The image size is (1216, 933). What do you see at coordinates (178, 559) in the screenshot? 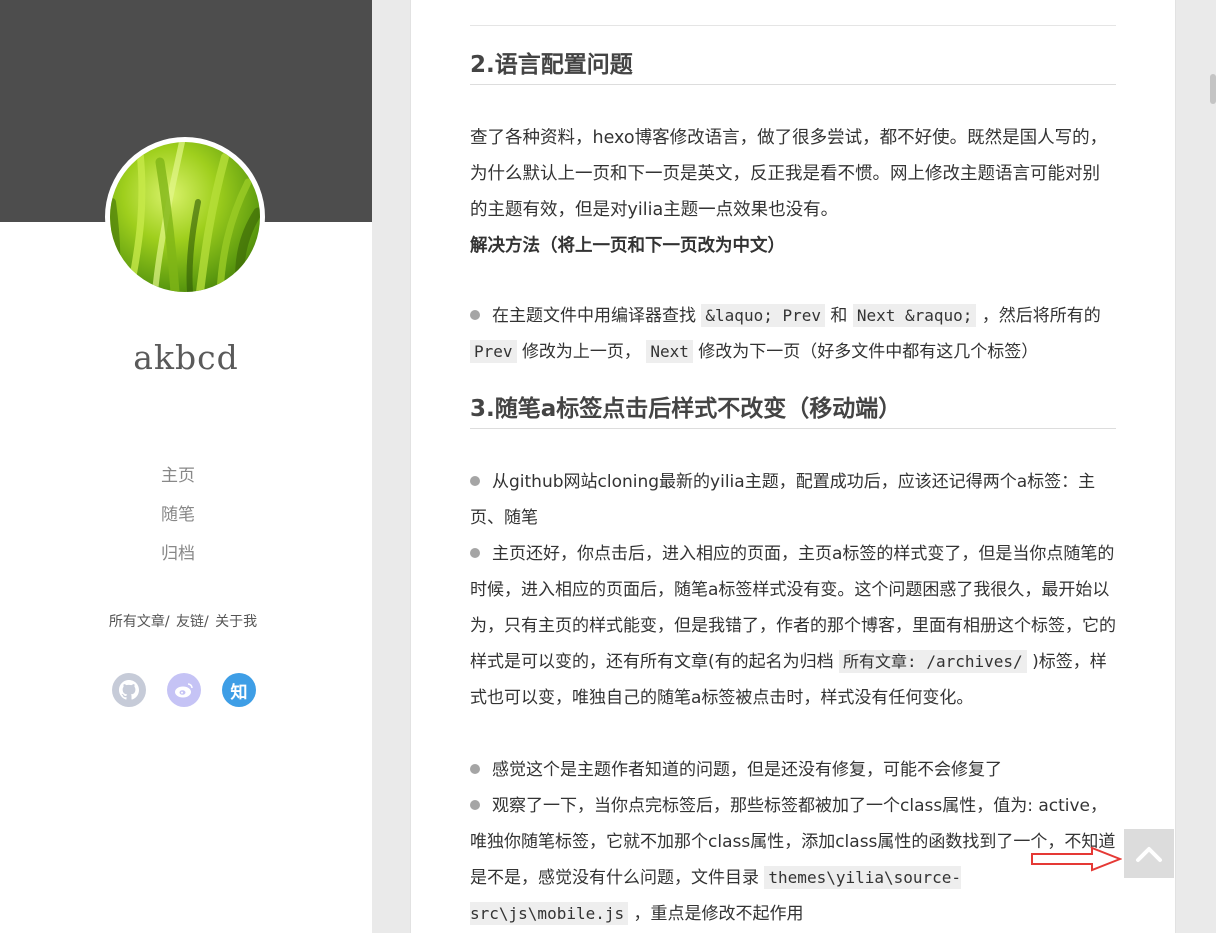
I see `nav-item-archive: 归档` at bounding box center [178, 559].